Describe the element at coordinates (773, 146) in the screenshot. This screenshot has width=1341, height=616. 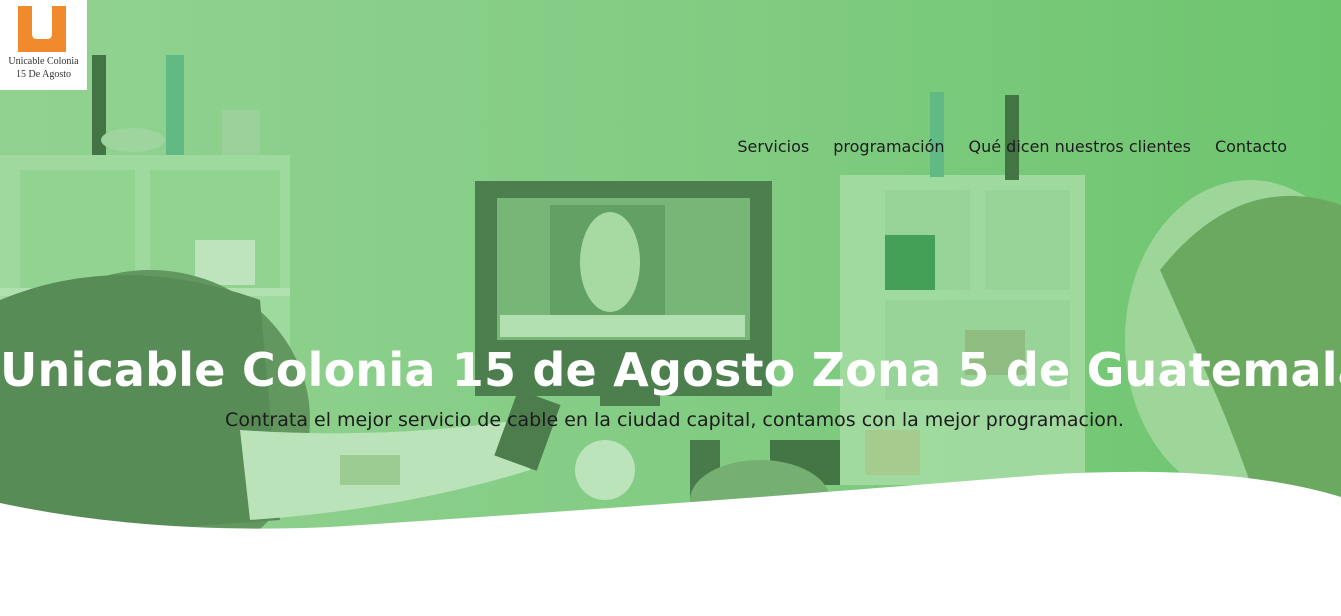
I see `nav-link-servicios: Servicios` at that location.